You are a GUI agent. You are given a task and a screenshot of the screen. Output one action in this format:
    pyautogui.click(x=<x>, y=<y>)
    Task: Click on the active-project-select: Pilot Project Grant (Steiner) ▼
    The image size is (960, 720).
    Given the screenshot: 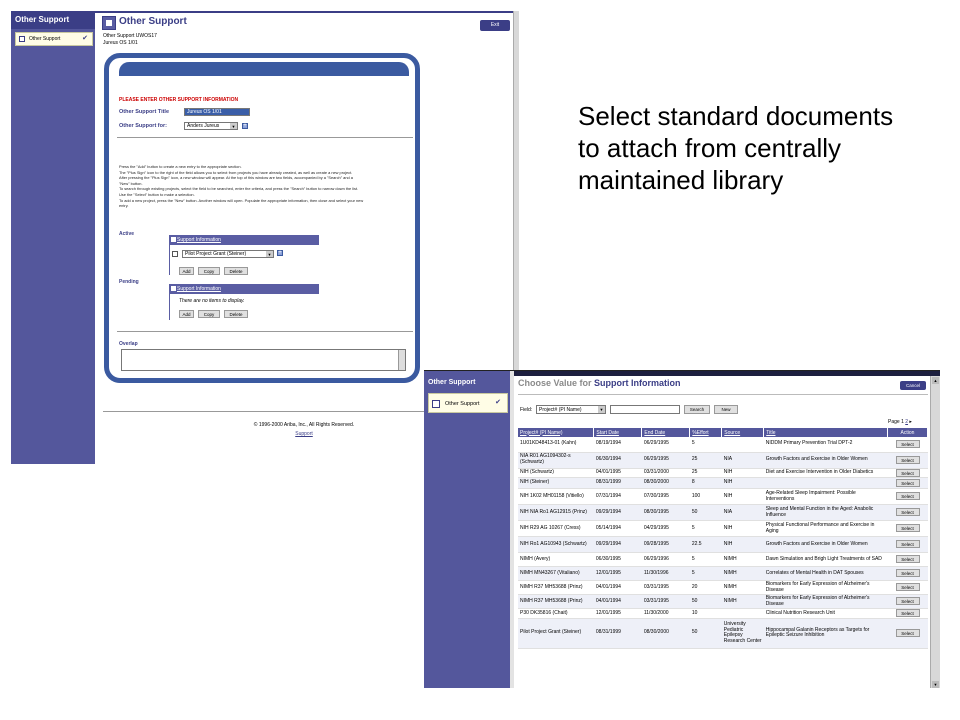 What is the action you would take?
    pyautogui.click(x=228, y=254)
    